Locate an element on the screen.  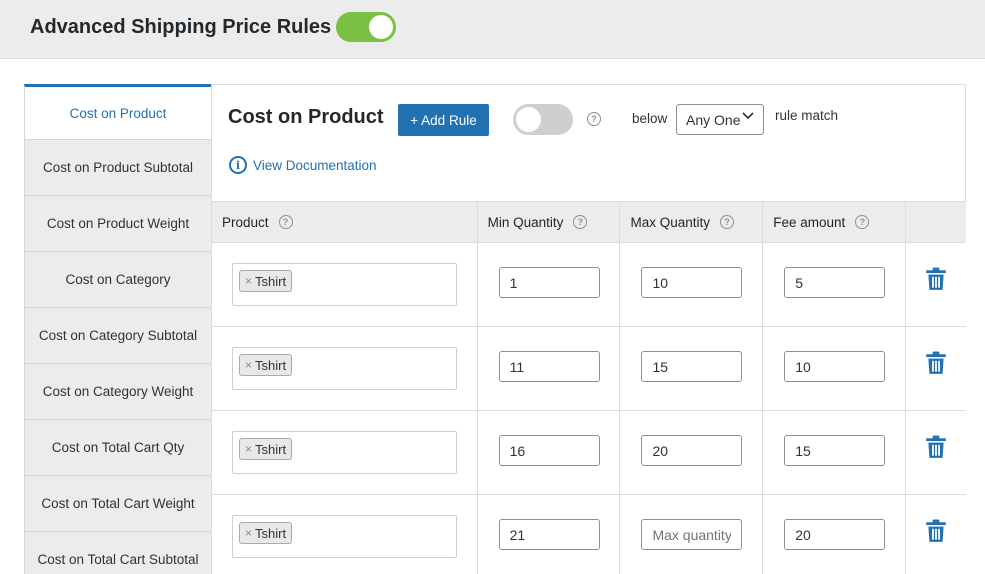
add-rule-button: + Add Rule is located at coordinates (443, 120).